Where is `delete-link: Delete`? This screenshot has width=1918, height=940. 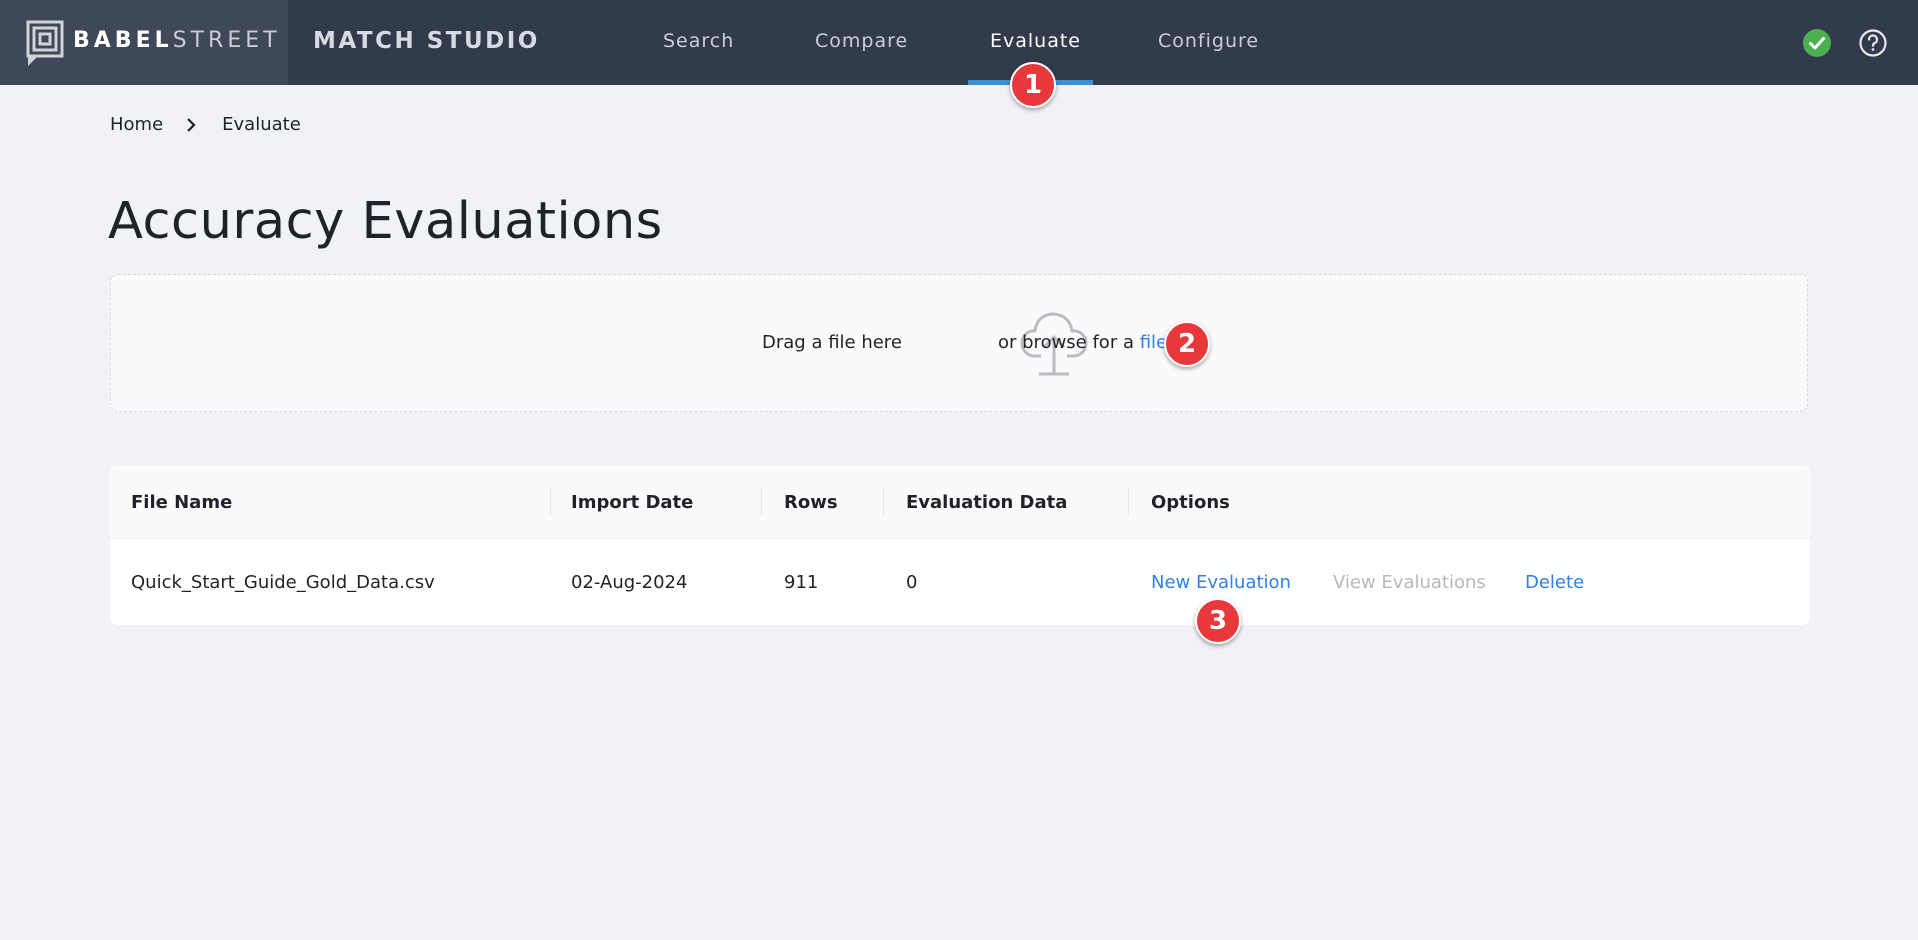
delete-link: Delete is located at coordinates (1554, 582).